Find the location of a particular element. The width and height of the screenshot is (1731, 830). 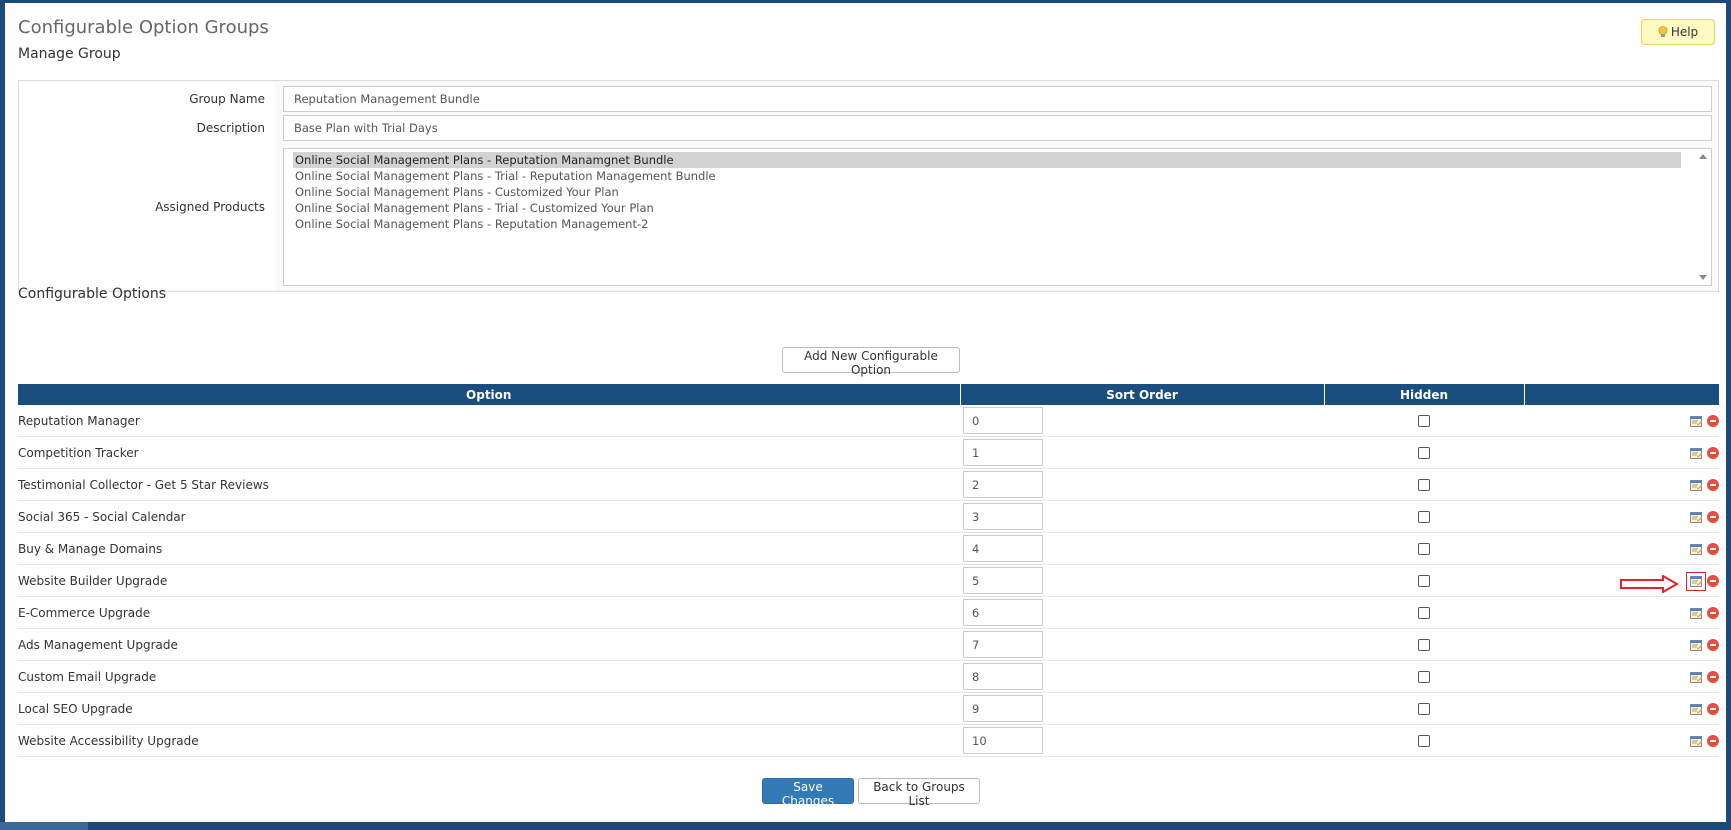

table-row: Reputation Manager is located at coordinates (868, 421).